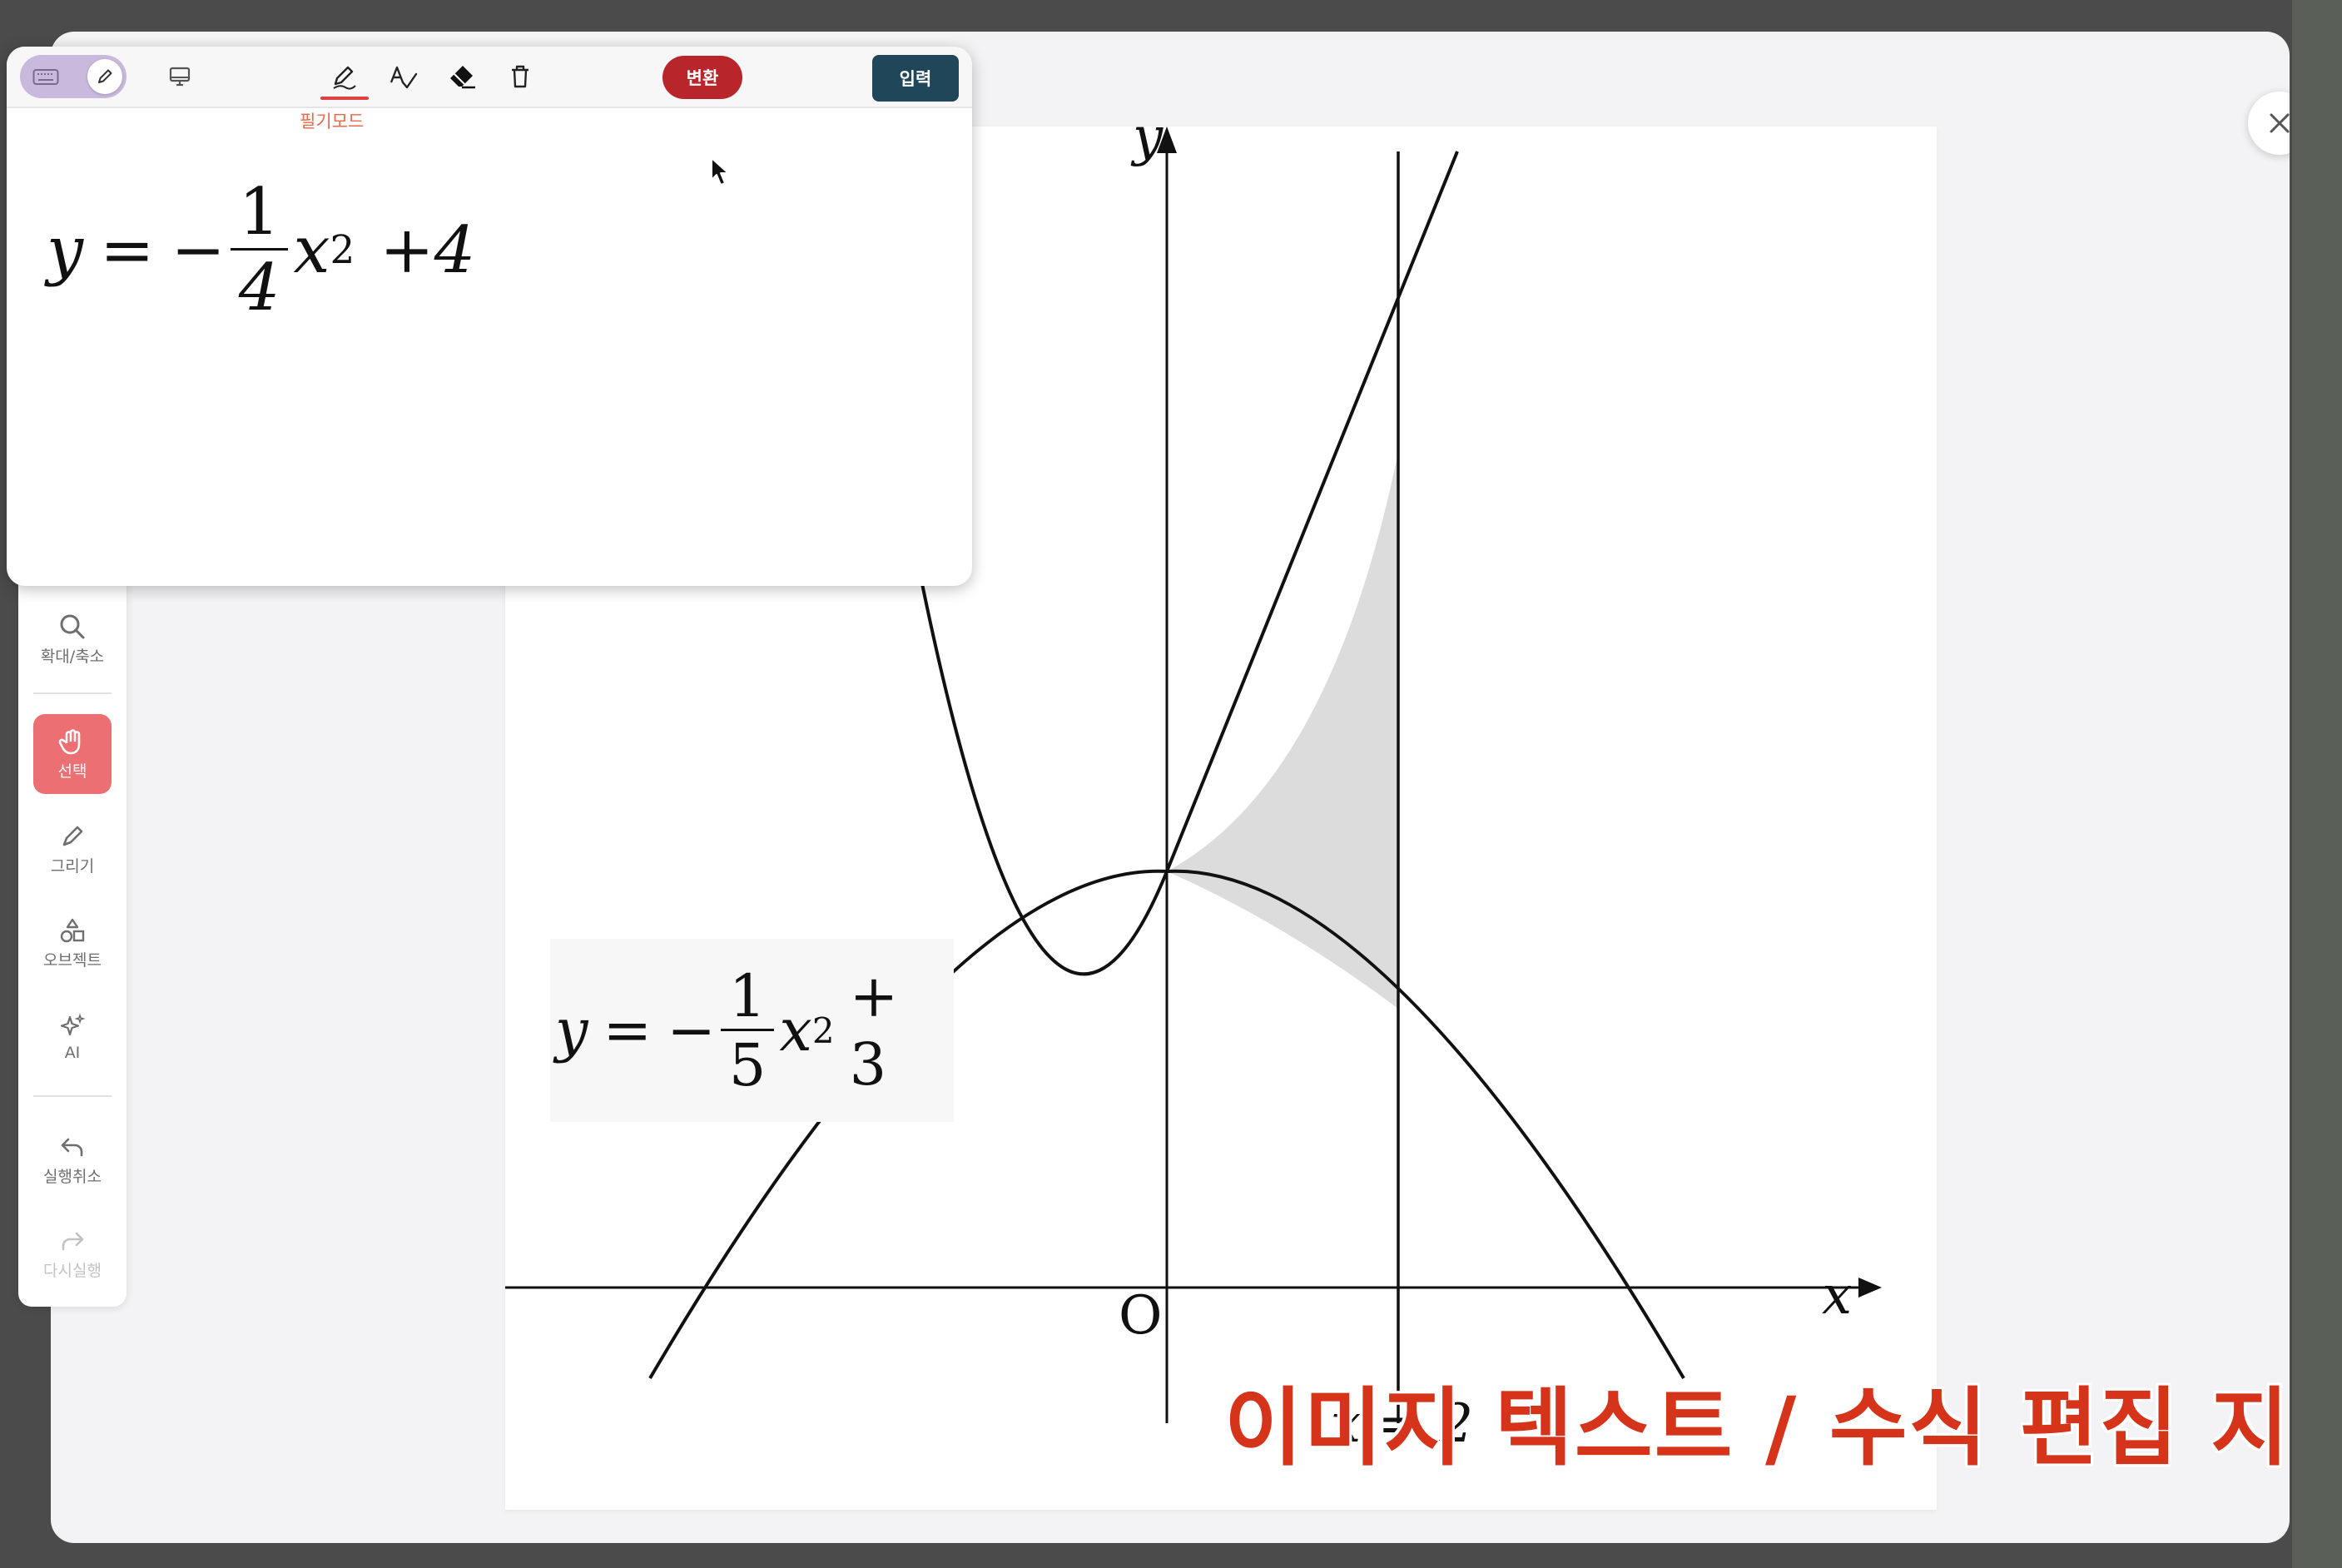 The height and width of the screenshot is (1568, 2342). Describe the element at coordinates (1147, 147) in the screenshot. I see `y-axis-label: y` at that location.